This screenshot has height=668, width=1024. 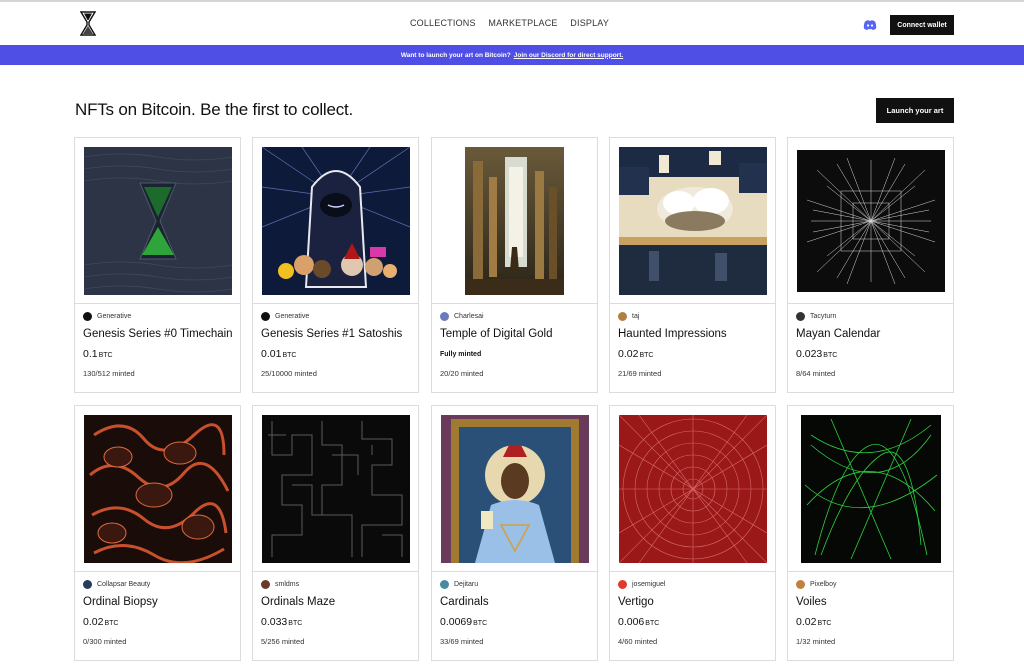 I want to click on price-value: 0.01, so click(x=271, y=354).